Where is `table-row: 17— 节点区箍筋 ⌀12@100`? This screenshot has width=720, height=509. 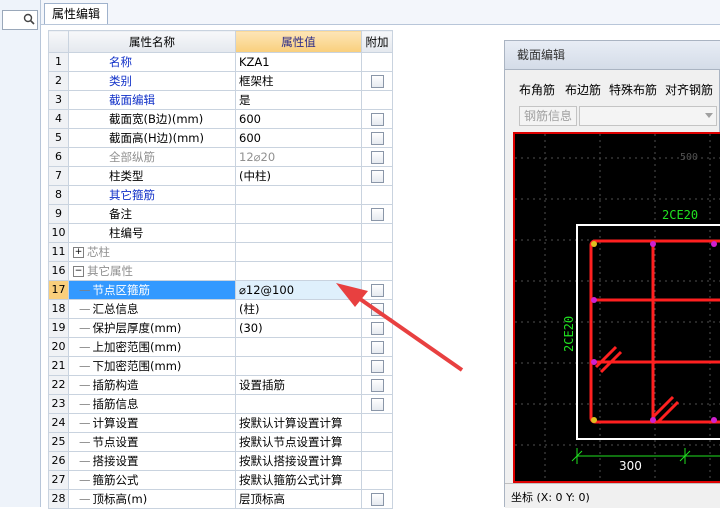 table-row: 17— 节点区箍筋 ⌀12@100 is located at coordinates (220, 290).